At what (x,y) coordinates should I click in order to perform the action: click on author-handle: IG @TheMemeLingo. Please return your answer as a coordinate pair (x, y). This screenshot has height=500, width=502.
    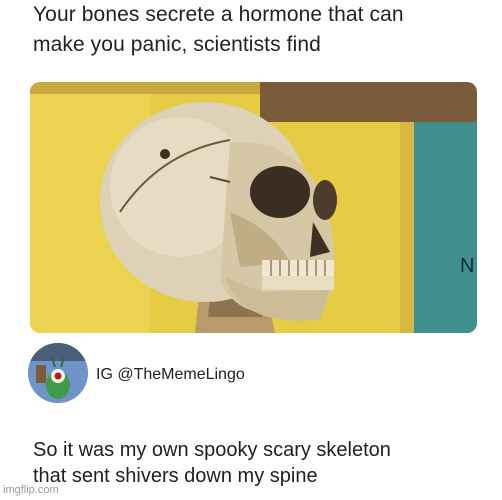
    Looking at the image, I should click on (170, 375).